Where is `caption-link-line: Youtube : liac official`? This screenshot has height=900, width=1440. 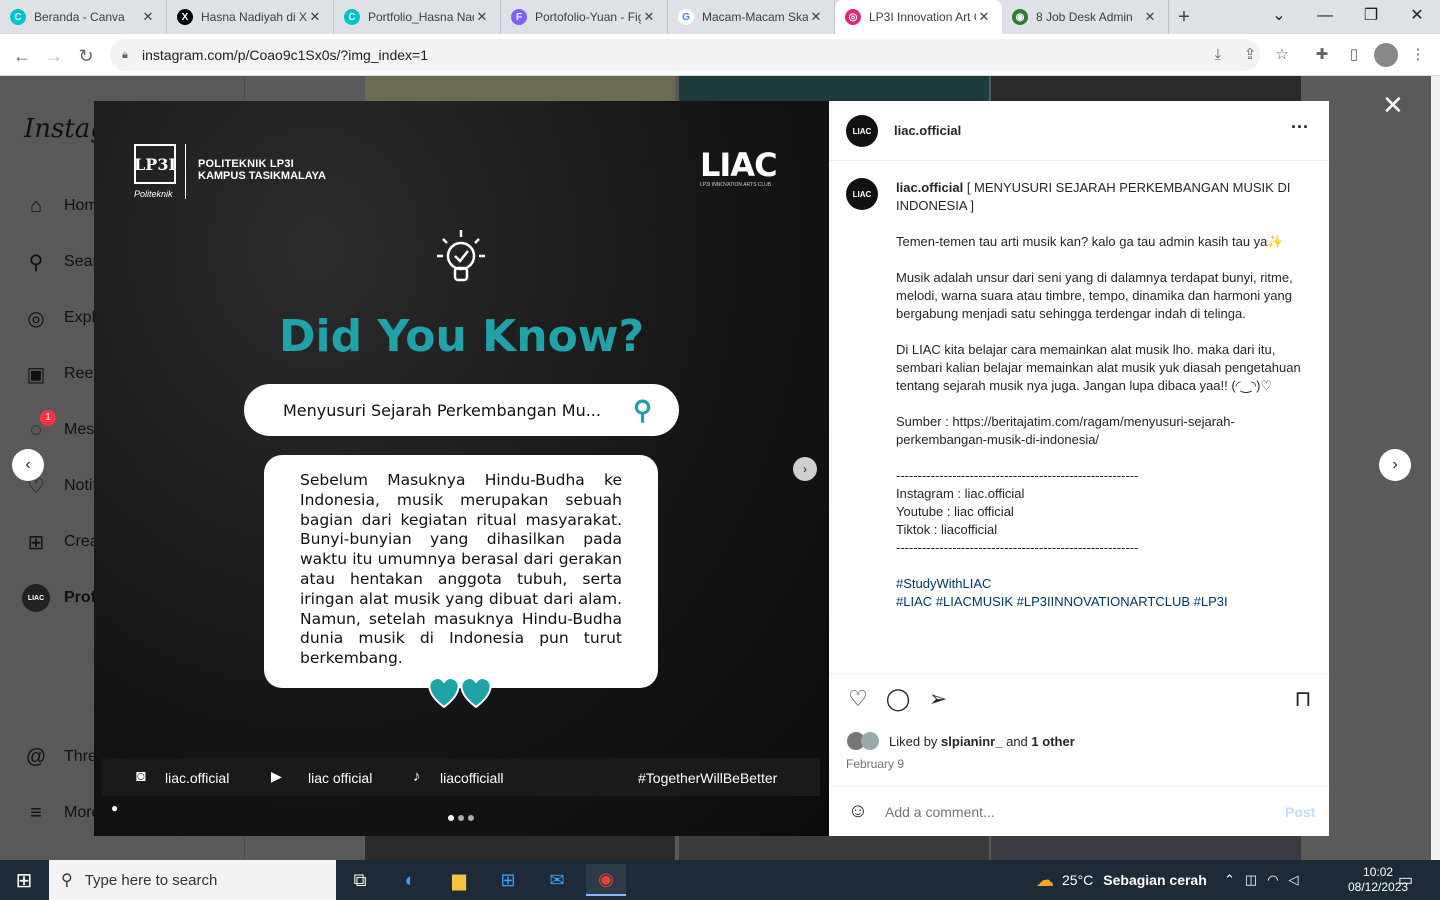 caption-link-line: Youtube : liac official is located at coordinates (955, 511).